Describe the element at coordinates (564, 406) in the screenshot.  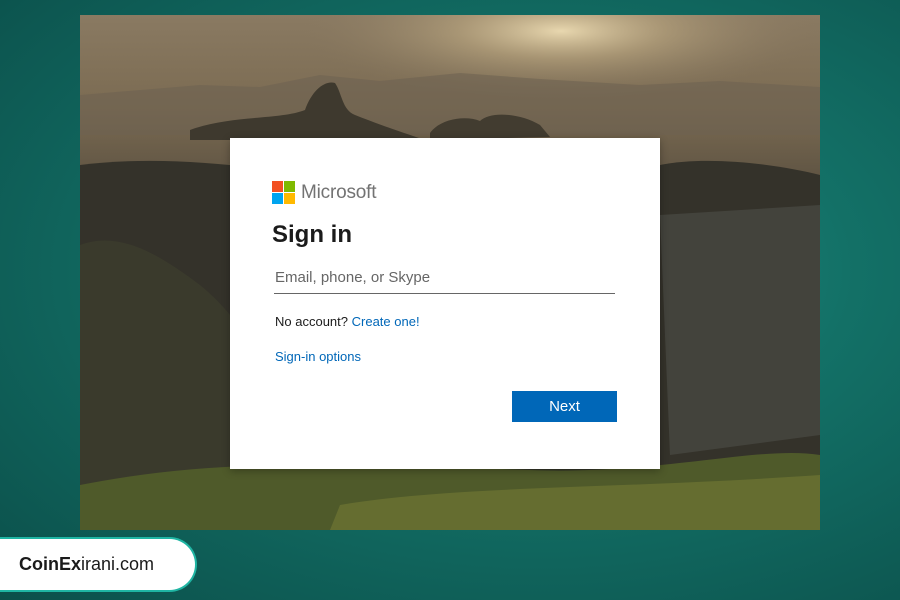
I see `next-button: Next` at that location.